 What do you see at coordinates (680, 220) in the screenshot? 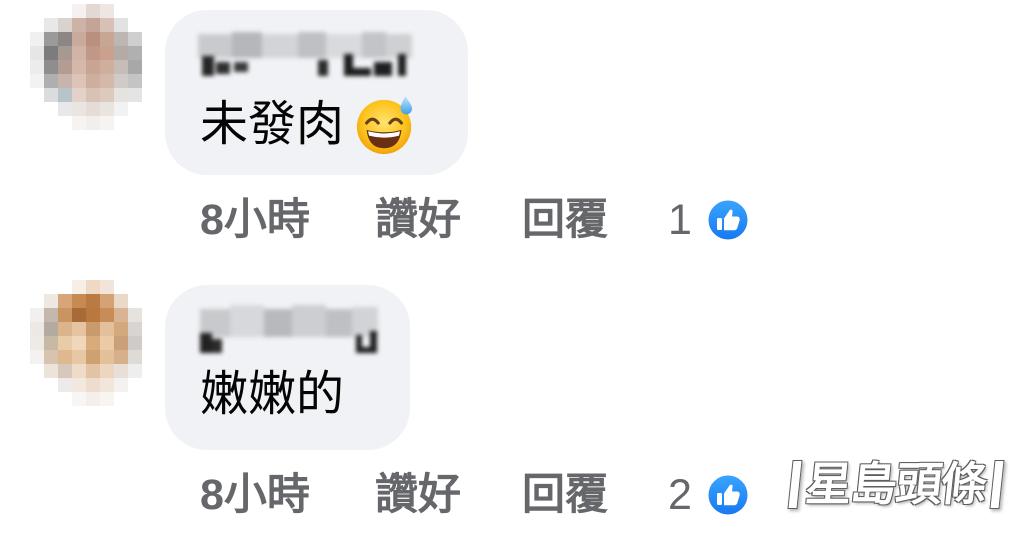
I see `reaction-count: 1` at bounding box center [680, 220].